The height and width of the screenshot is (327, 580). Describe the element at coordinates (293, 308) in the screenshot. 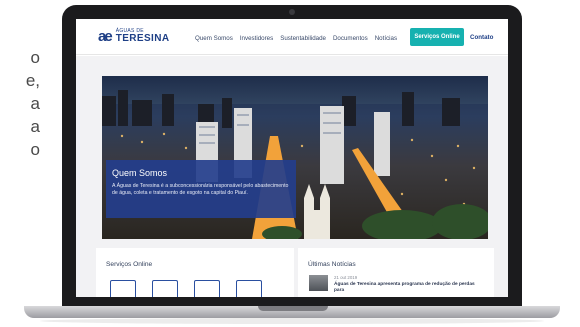

I see `laptop-base-notch` at that location.